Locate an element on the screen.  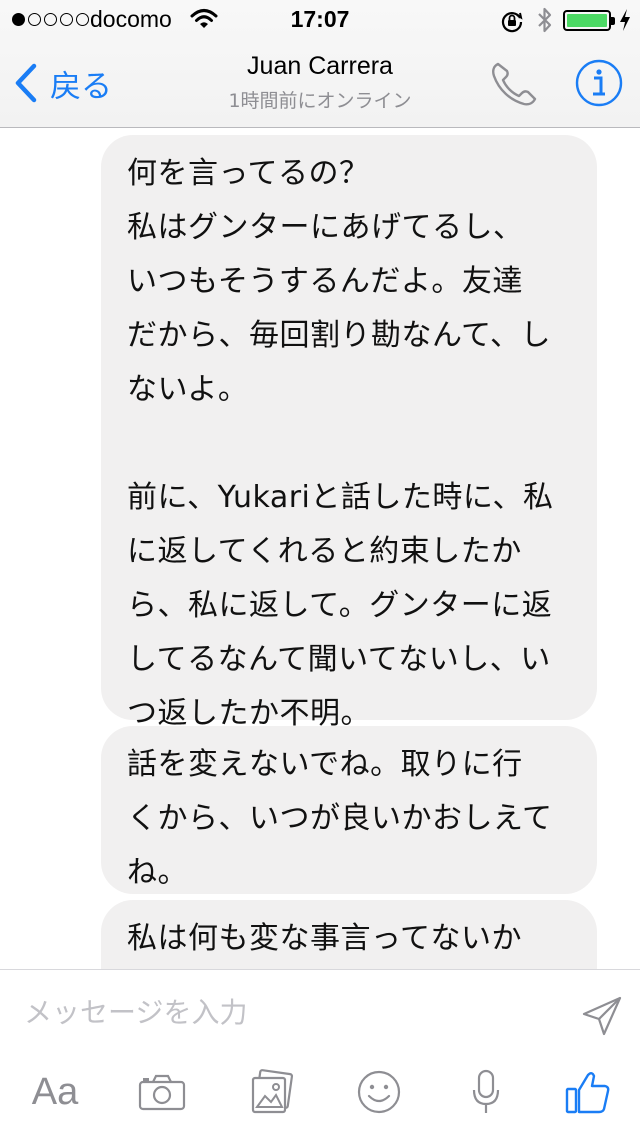
battery-icon is located at coordinates (589, 20).